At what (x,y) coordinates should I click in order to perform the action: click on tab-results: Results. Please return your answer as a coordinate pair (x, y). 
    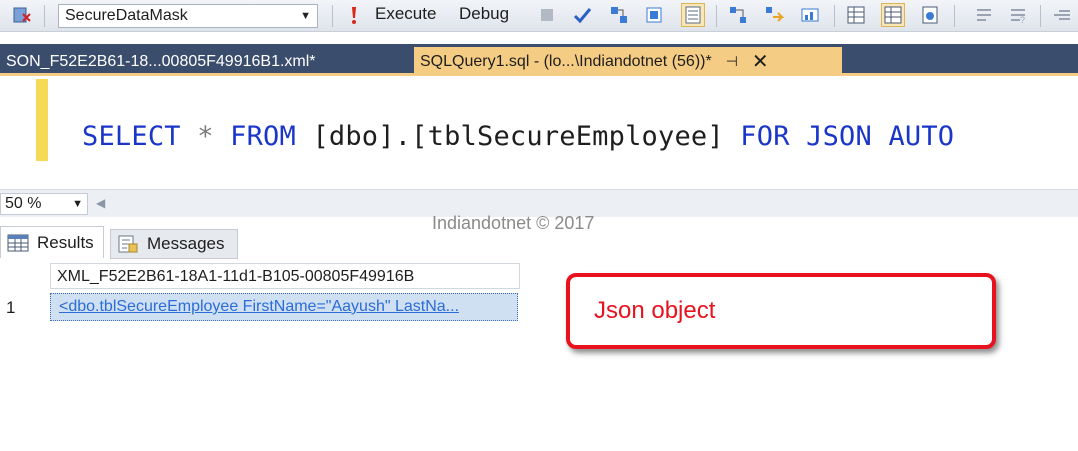
    Looking at the image, I should click on (52, 242).